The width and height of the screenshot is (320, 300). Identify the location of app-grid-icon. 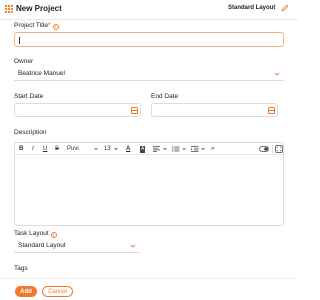
(9, 9).